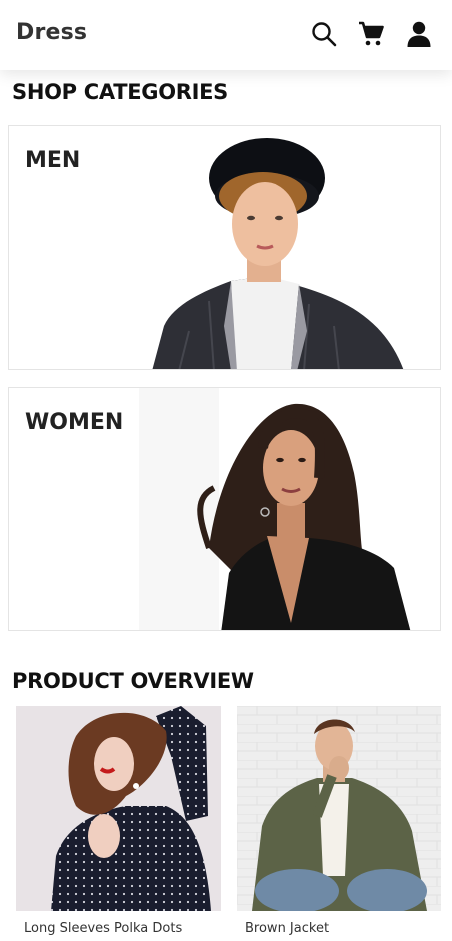 This screenshot has height=941, width=452. I want to click on product-card: Brown Jacket, so click(339, 821).